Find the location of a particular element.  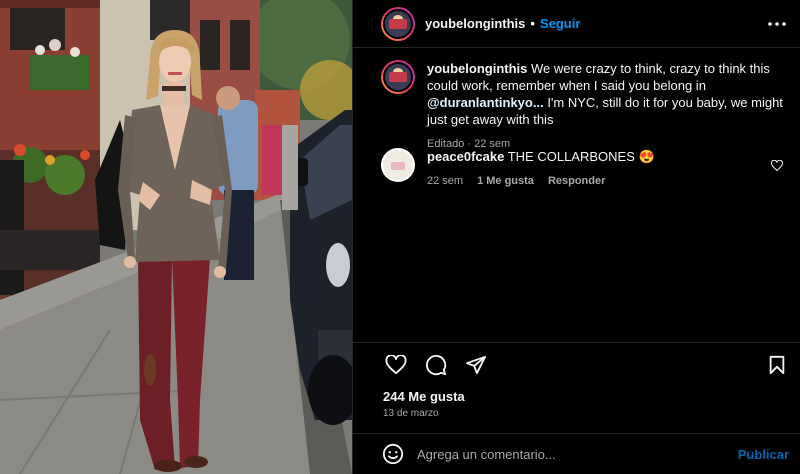

heart-icon is located at coordinates (396, 365).